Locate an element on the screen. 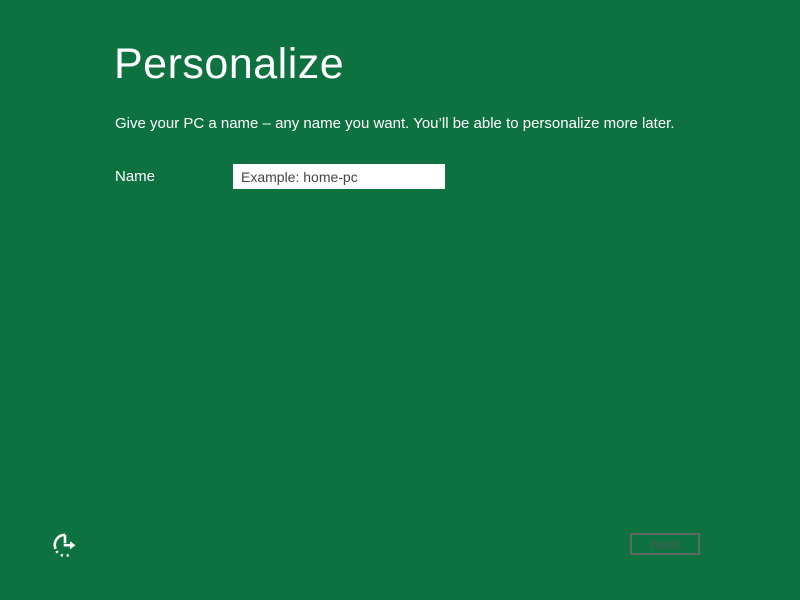 This screenshot has width=800, height=600. name-label: Name is located at coordinates (135, 176).